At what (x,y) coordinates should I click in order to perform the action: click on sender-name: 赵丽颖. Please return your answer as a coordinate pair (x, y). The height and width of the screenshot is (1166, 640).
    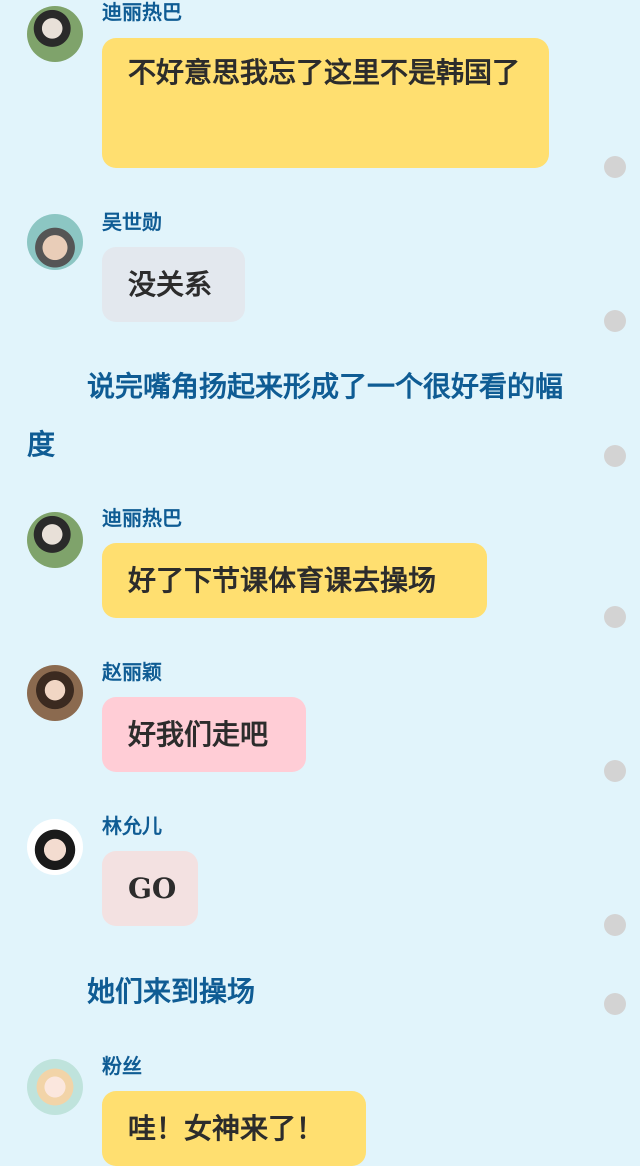
    Looking at the image, I should click on (132, 672).